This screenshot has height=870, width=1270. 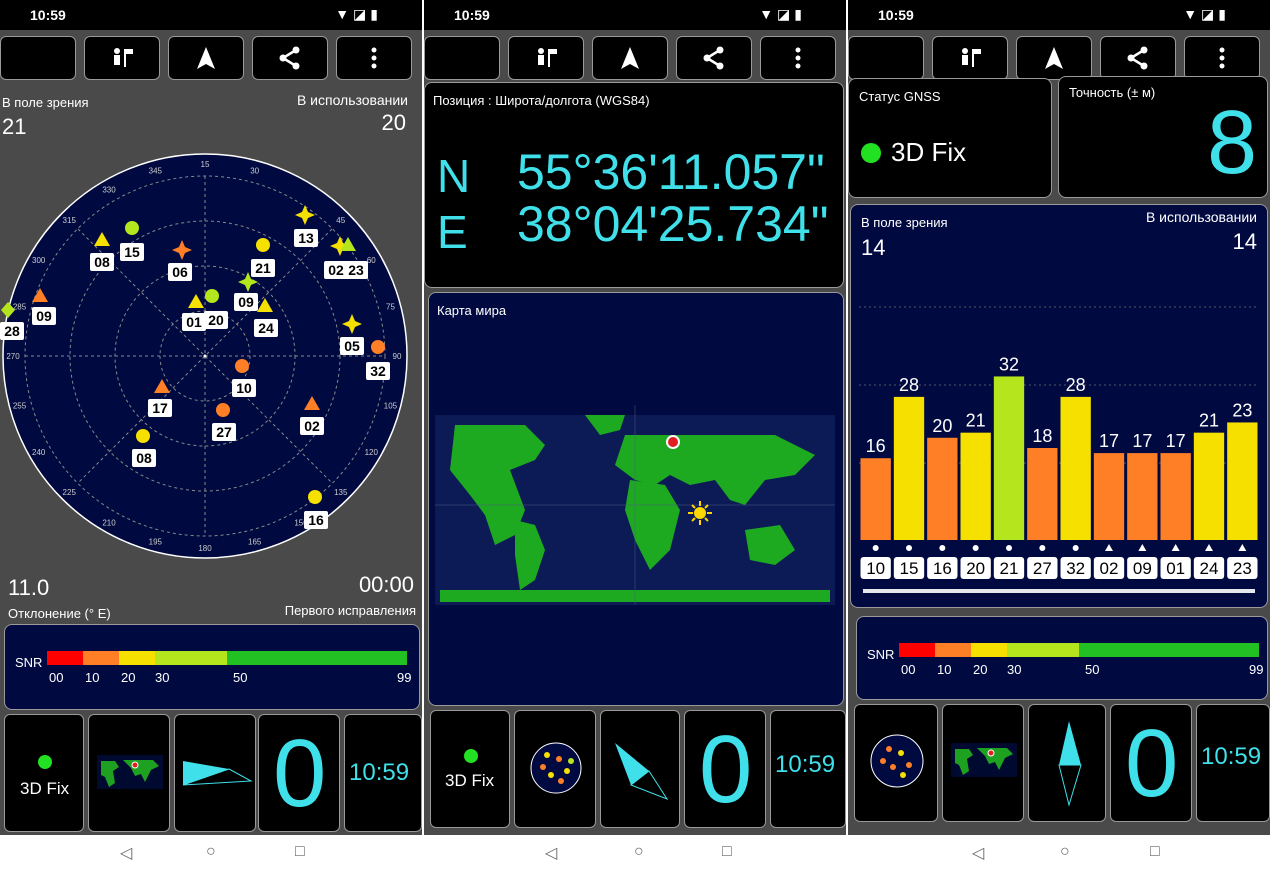 I want to click on sky-tick-label: 105, so click(x=391, y=406).